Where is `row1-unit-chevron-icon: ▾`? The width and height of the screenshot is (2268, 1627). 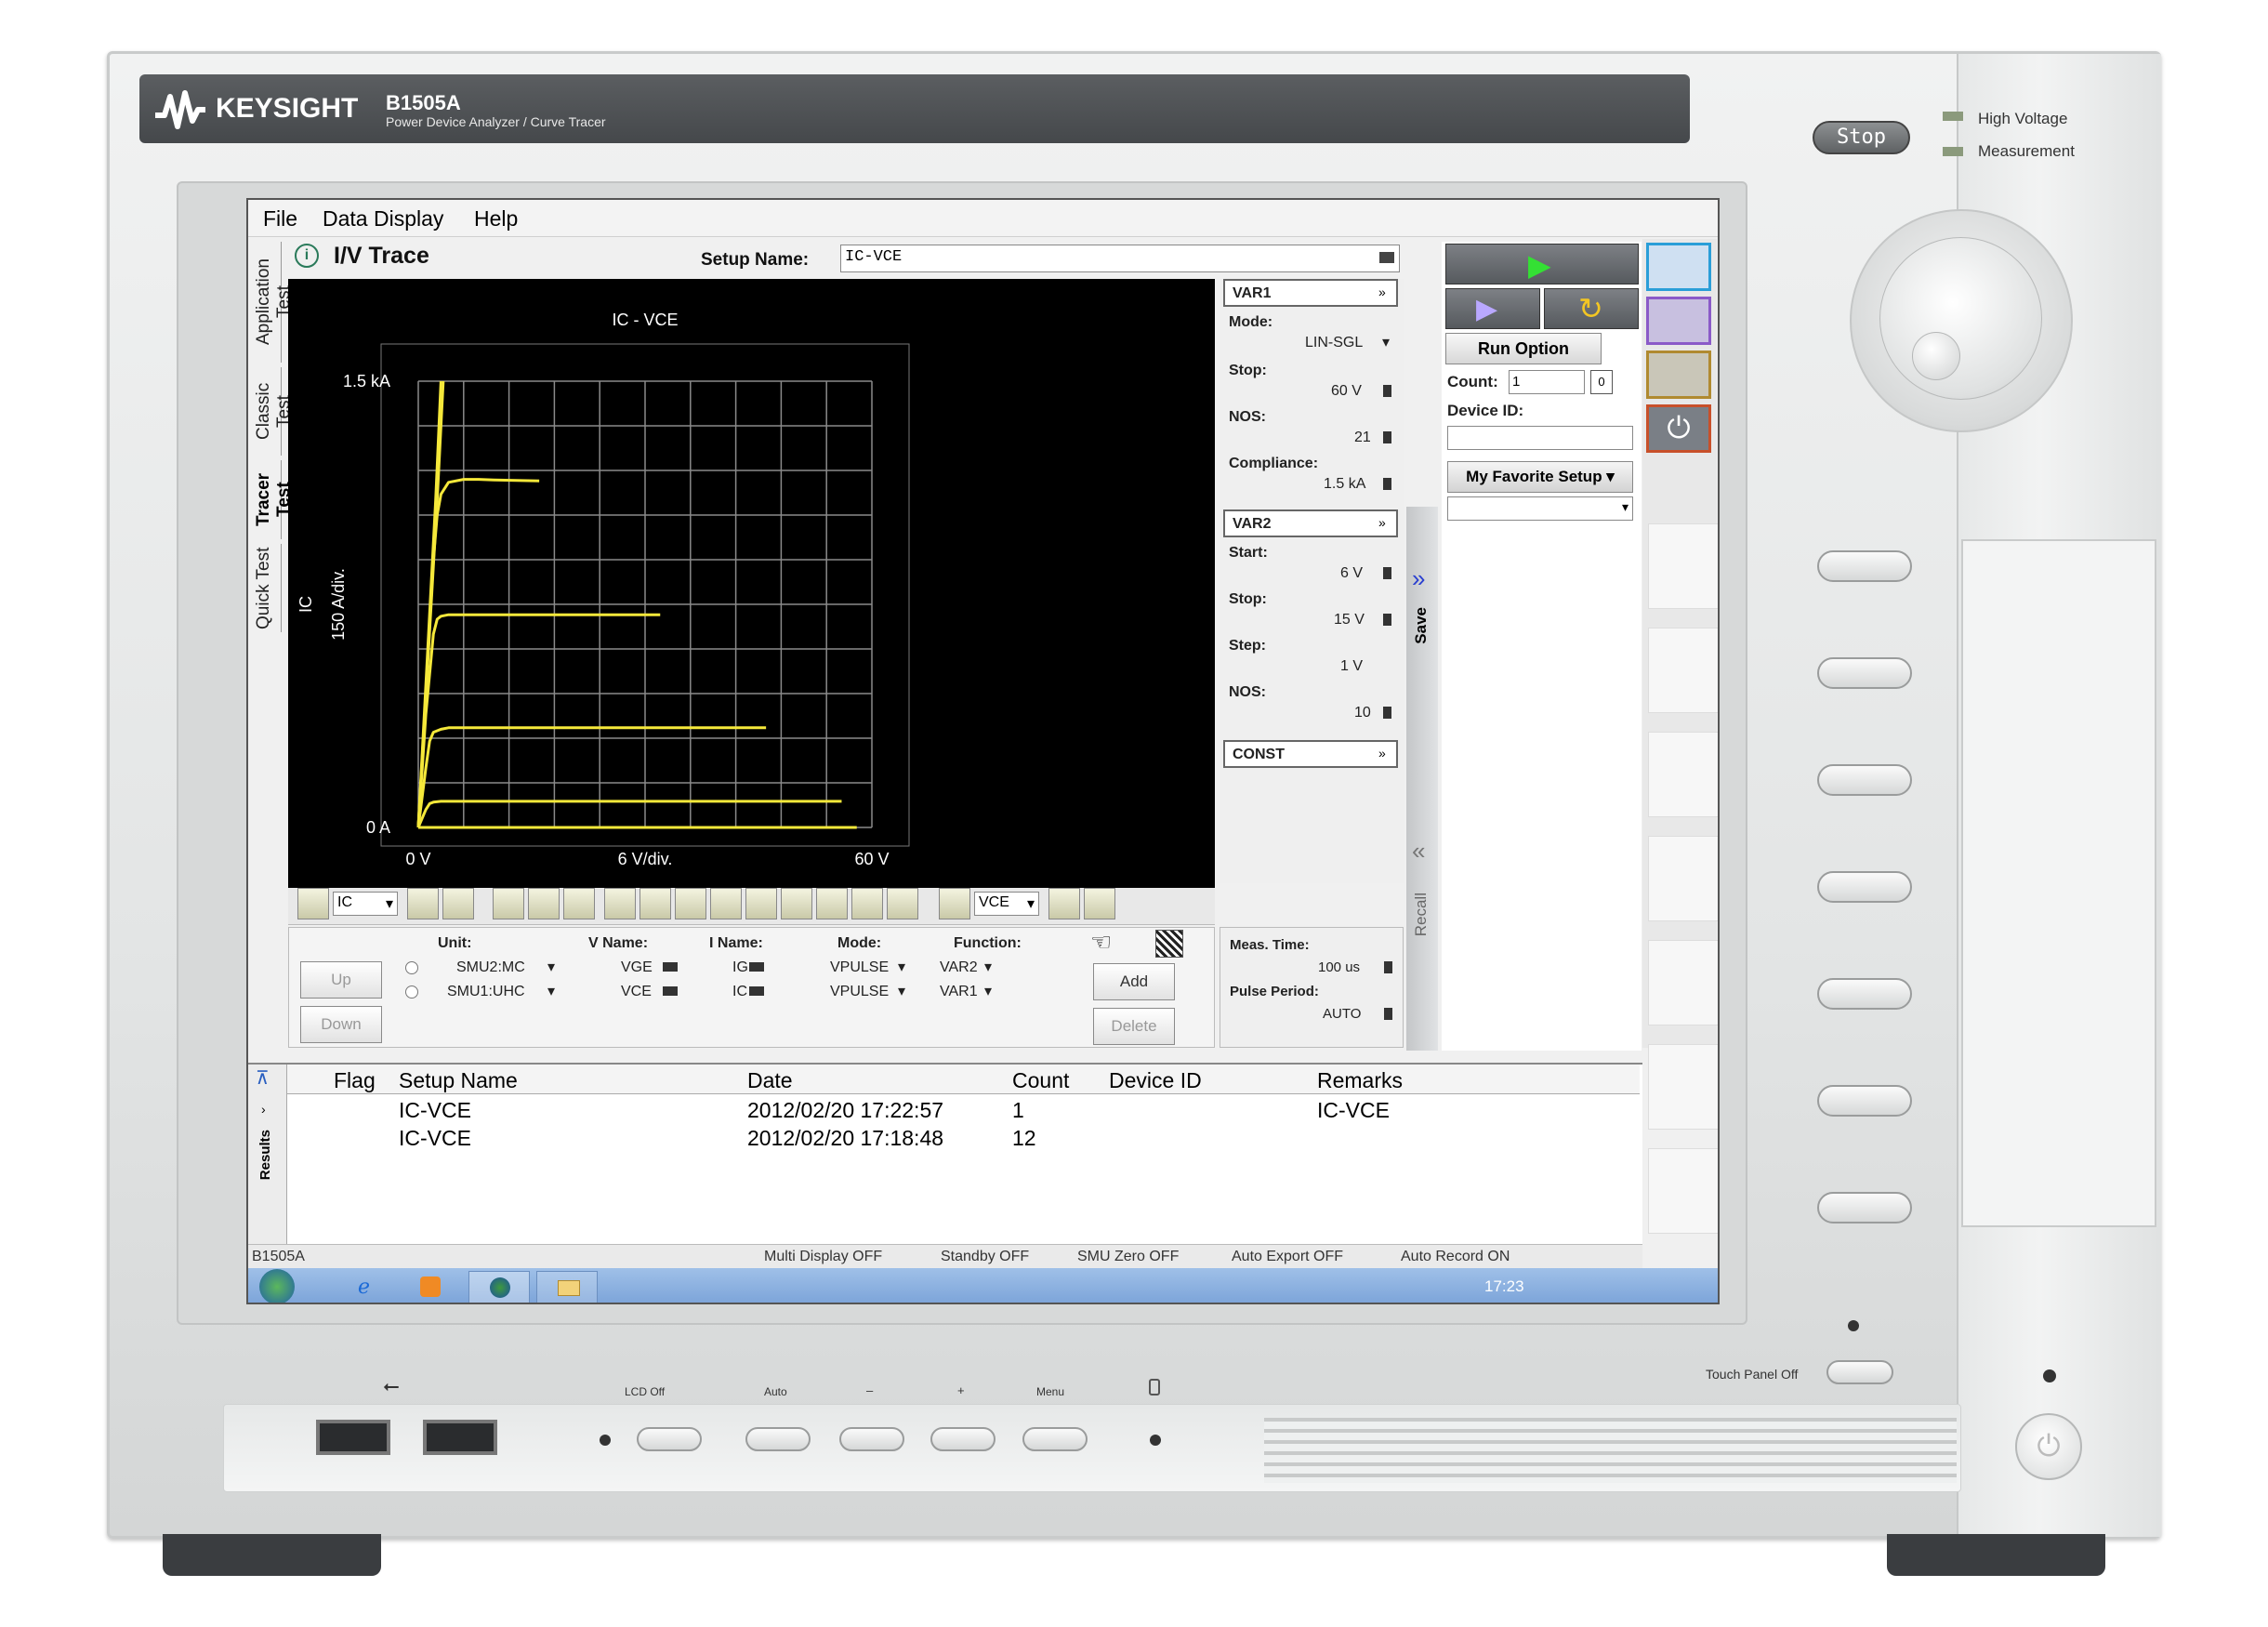 row1-unit-chevron-icon: ▾ is located at coordinates (551, 967).